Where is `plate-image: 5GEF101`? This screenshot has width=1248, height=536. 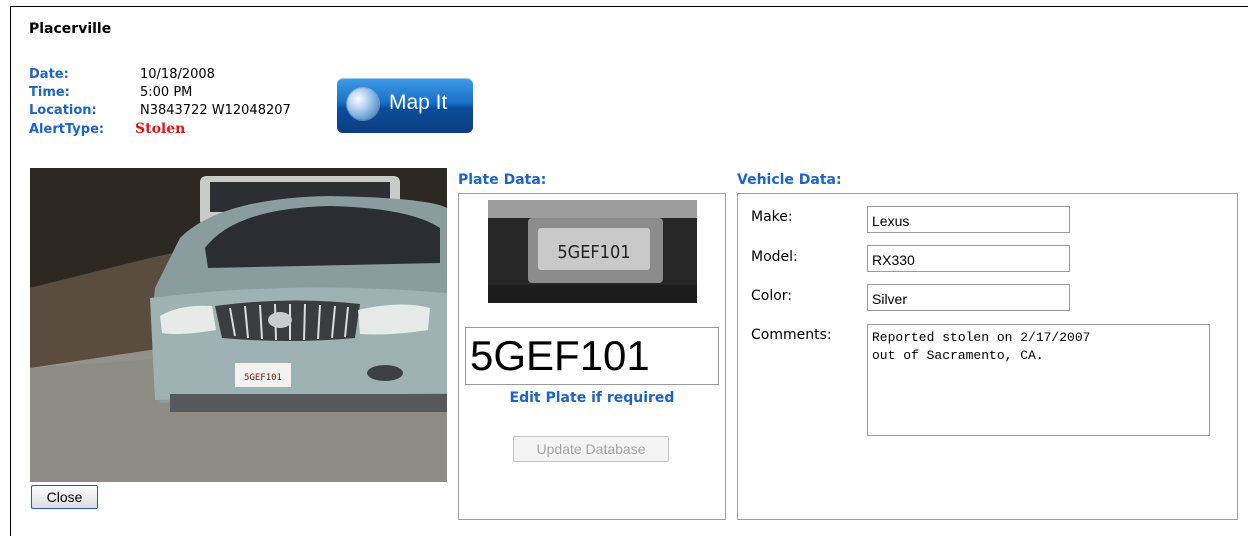
plate-image: 5GEF101 is located at coordinates (592, 251).